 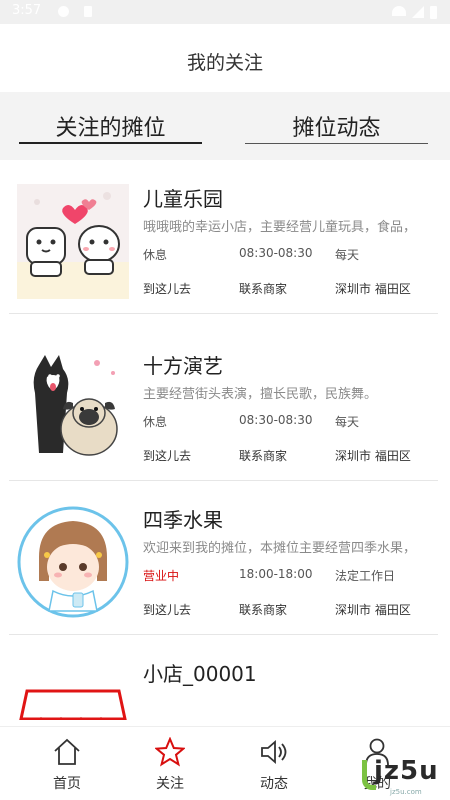 I want to click on tab-stall-updates: 摊位动态, so click(x=336, y=126).